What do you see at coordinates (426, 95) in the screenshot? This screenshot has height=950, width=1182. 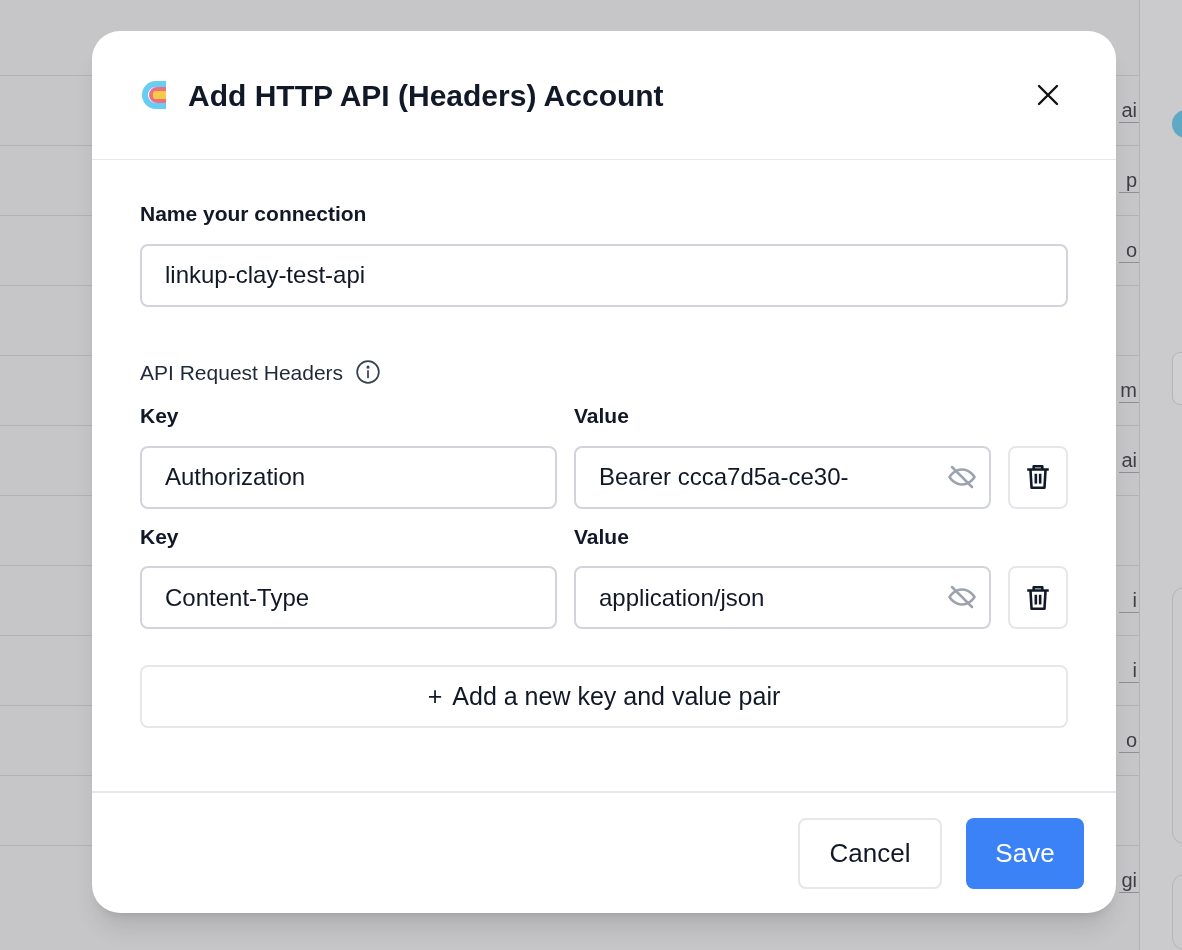 I see `dialog-title: Add HTTP API (Headers) Account` at bounding box center [426, 95].